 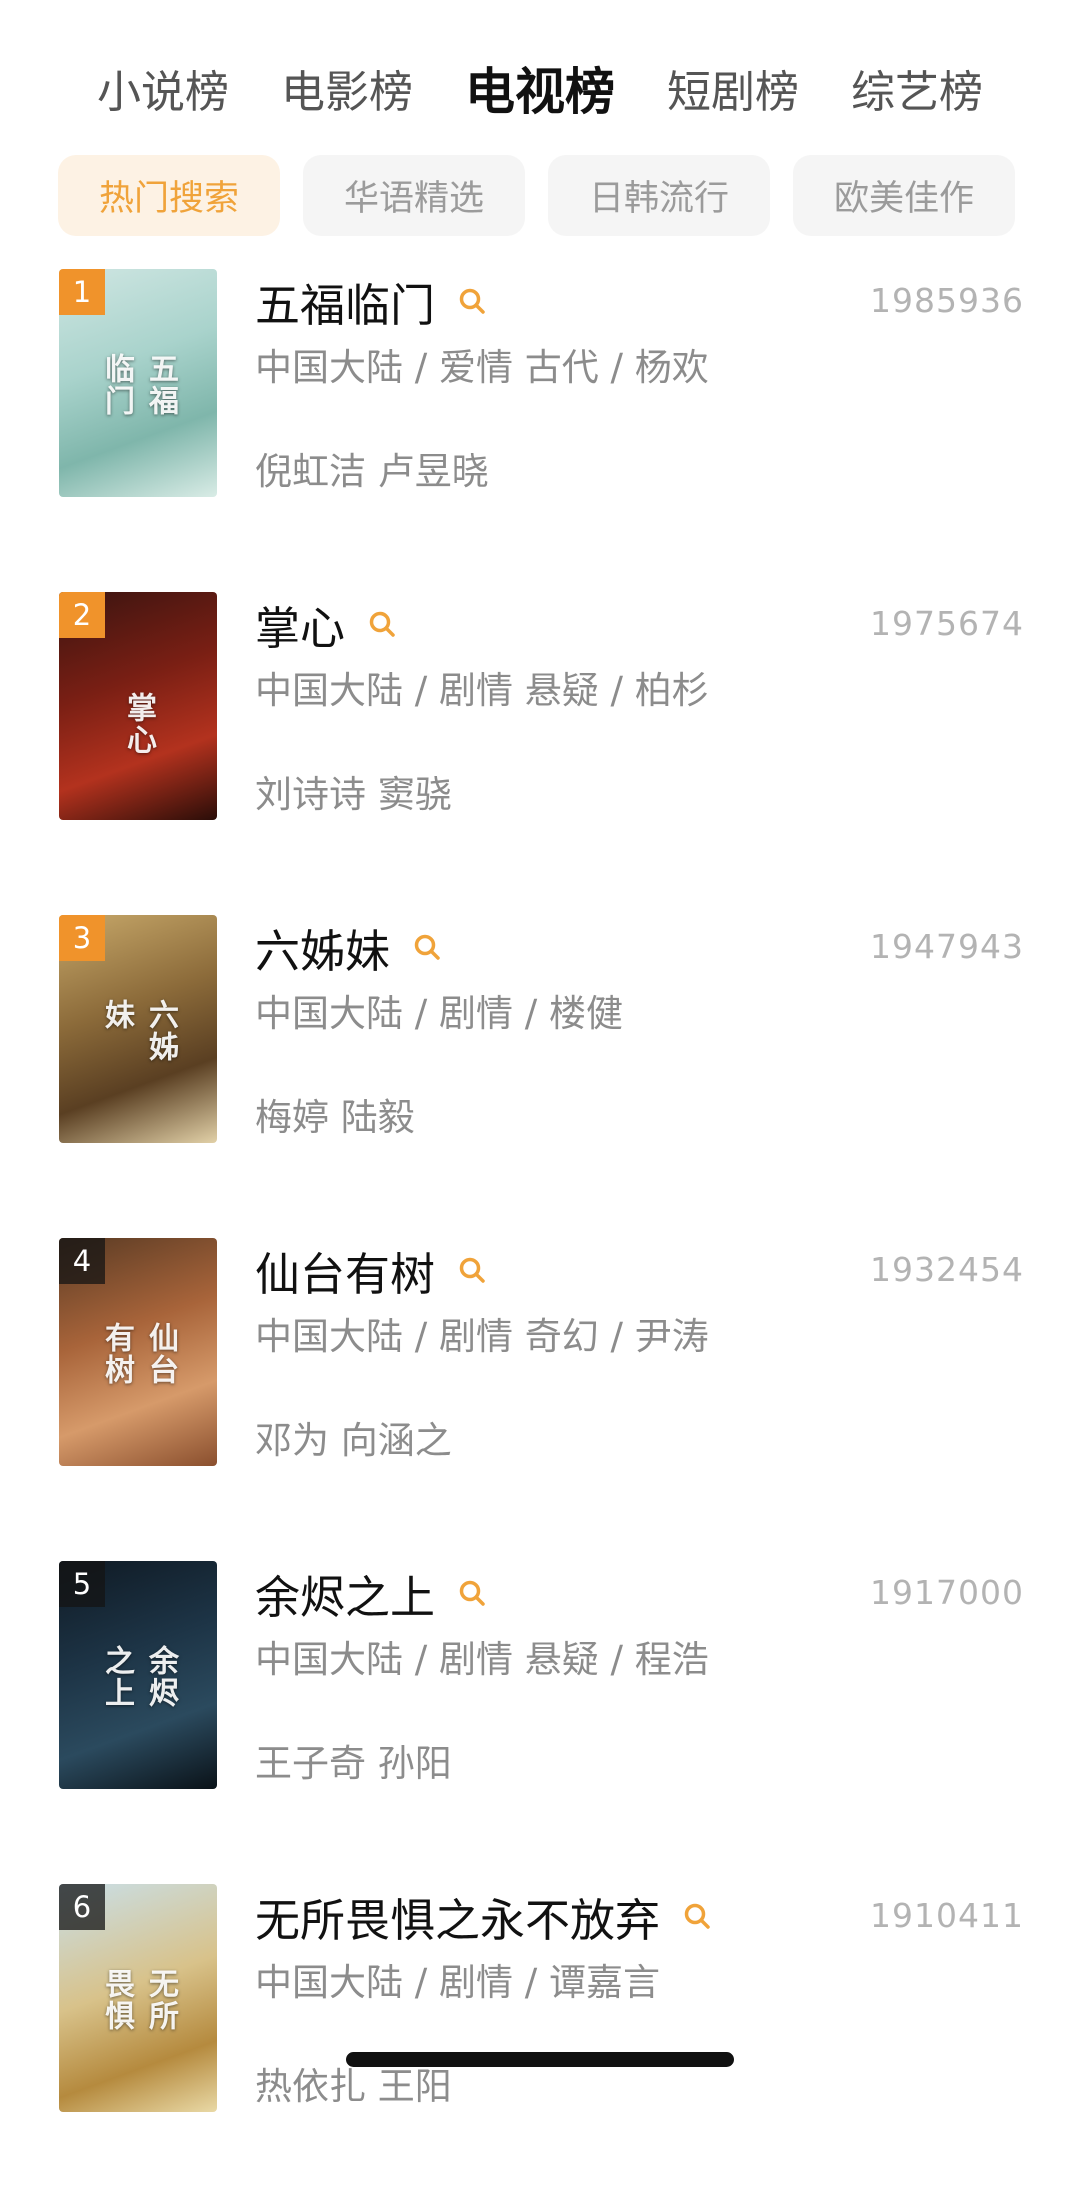 What do you see at coordinates (947, 1269) in the screenshot?
I see `hot-score: 1932454` at bounding box center [947, 1269].